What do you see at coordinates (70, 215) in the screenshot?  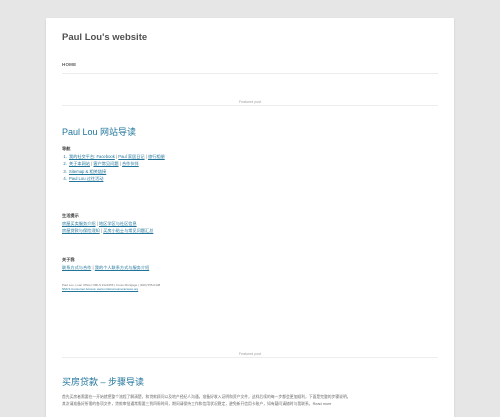 I see `section-heading-services: 生活提示` at bounding box center [70, 215].